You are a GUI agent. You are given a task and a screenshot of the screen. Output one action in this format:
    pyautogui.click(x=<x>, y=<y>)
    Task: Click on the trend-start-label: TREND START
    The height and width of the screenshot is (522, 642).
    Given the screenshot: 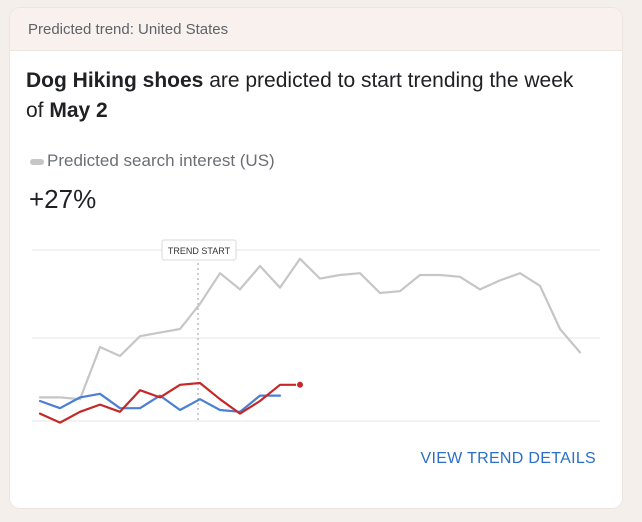 What is the action you would take?
    pyautogui.click(x=199, y=251)
    